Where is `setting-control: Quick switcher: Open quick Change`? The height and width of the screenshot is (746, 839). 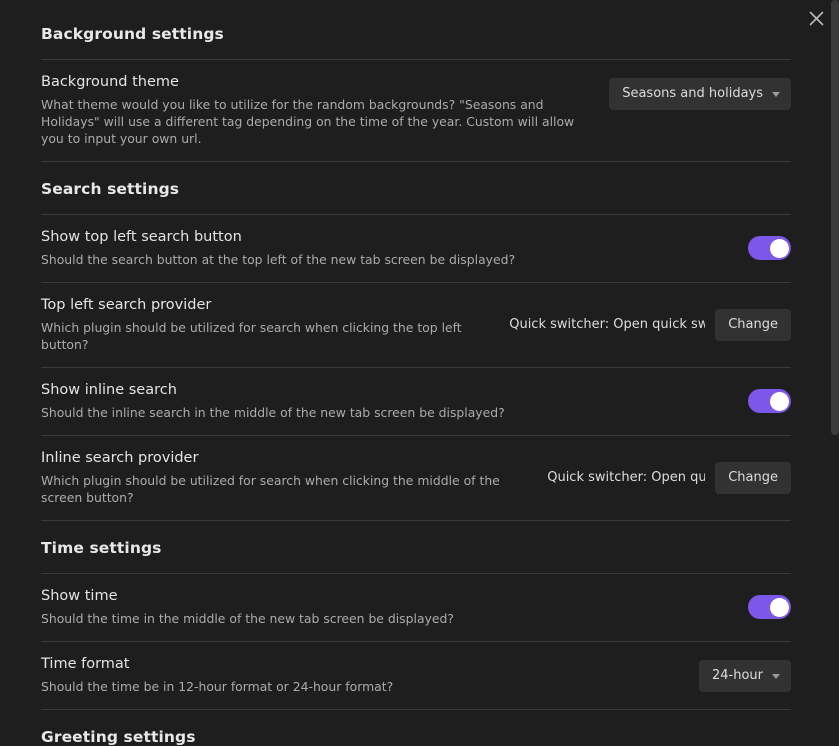 setting-control: Quick switcher: Open quick Change is located at coordinates (669, 477).